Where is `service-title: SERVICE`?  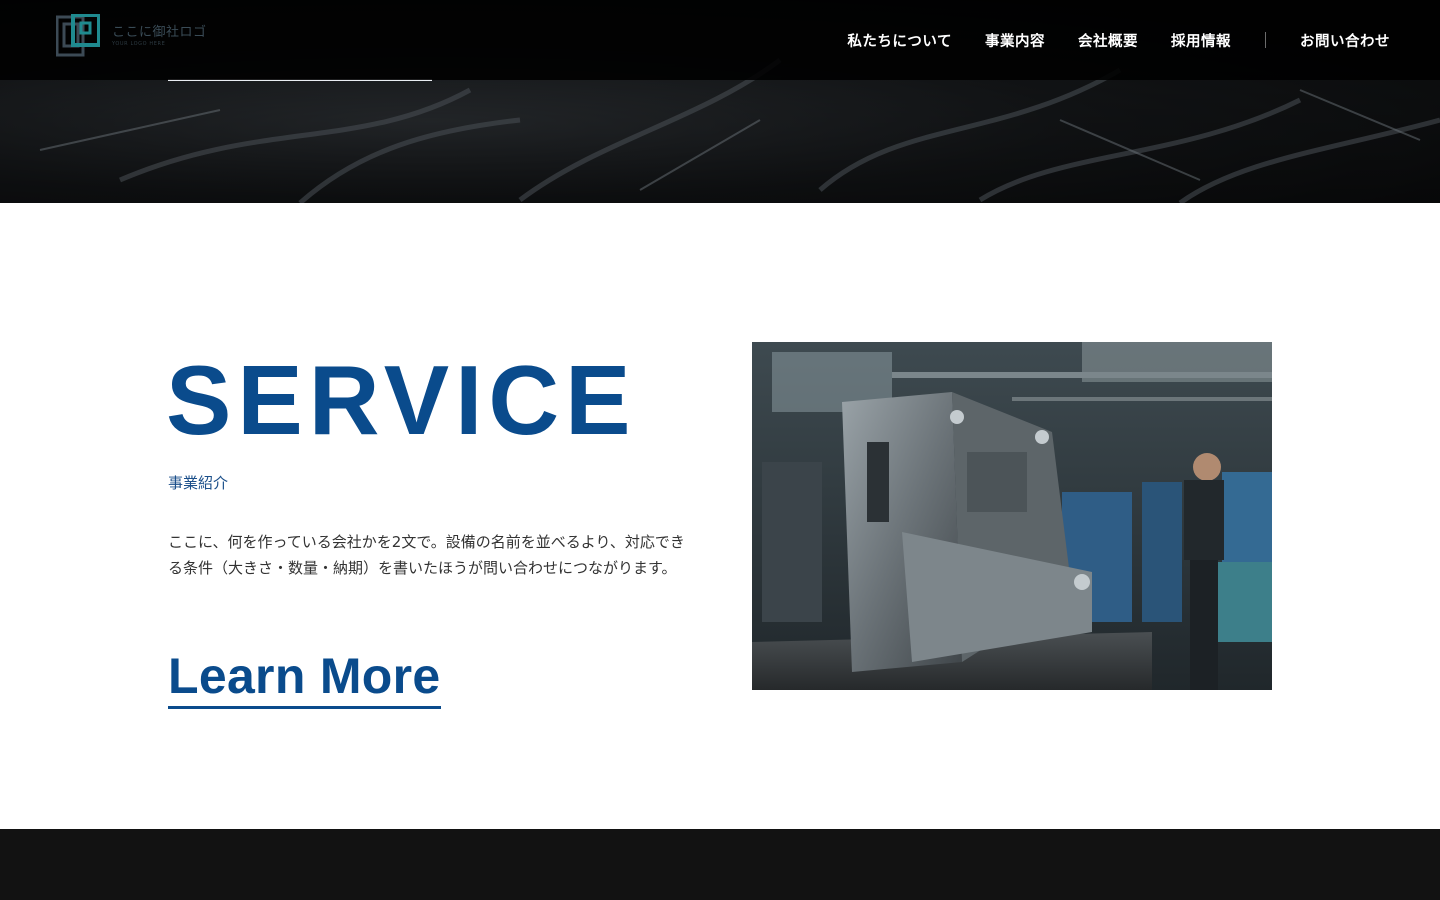 service-title: SERVICE is located at coordinates (401, 400).